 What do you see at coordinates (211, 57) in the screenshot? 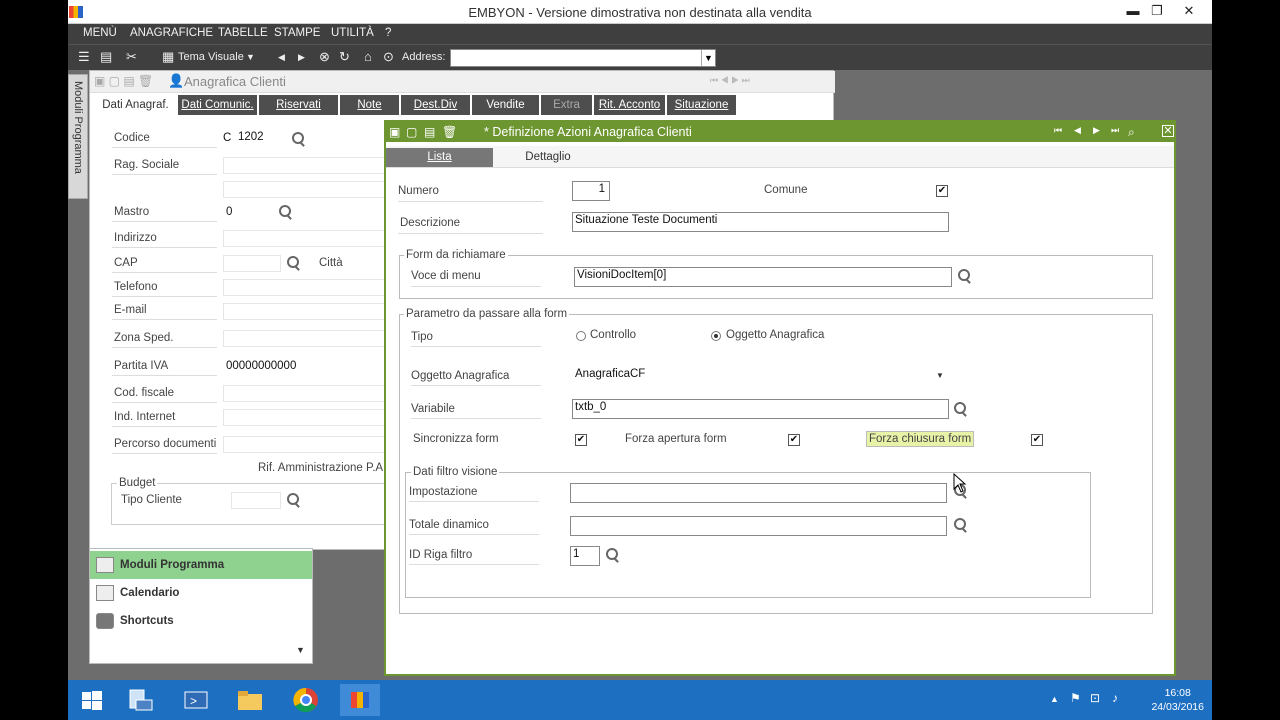
I see `theme-button: Tema Visuale` at bounding box center [211, 57].